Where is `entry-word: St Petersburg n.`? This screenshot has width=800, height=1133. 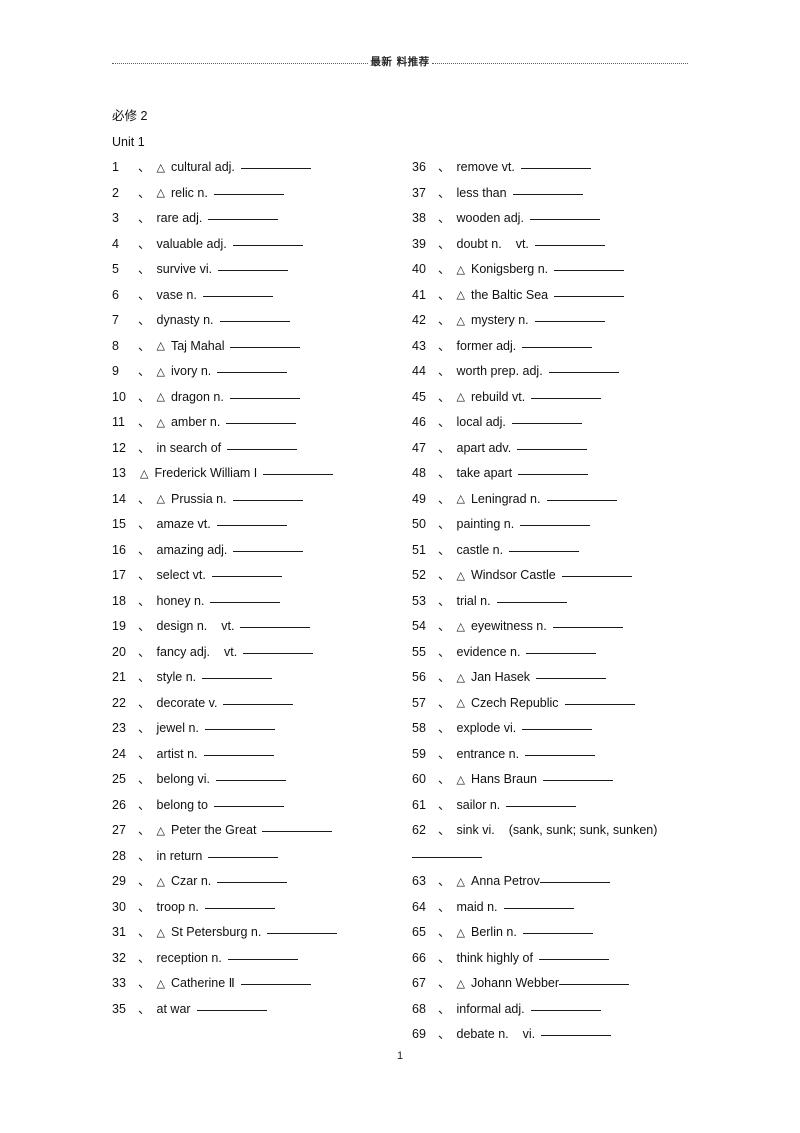
entry-word: St Petersburg n. is located at coordinates (216, 932).